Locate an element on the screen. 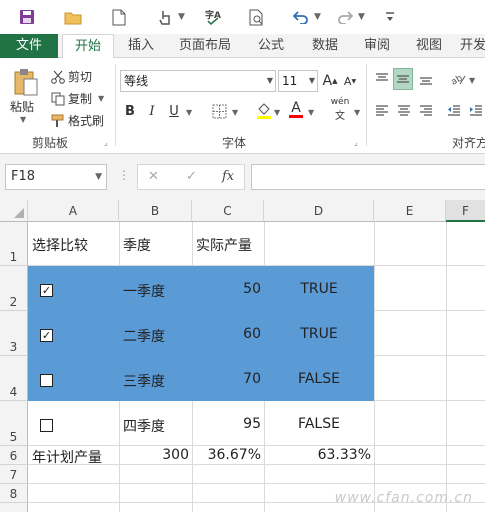 The height and width of the screenshot is (512, 485). row-header-1: 1 is located at coordinates (14, 244).